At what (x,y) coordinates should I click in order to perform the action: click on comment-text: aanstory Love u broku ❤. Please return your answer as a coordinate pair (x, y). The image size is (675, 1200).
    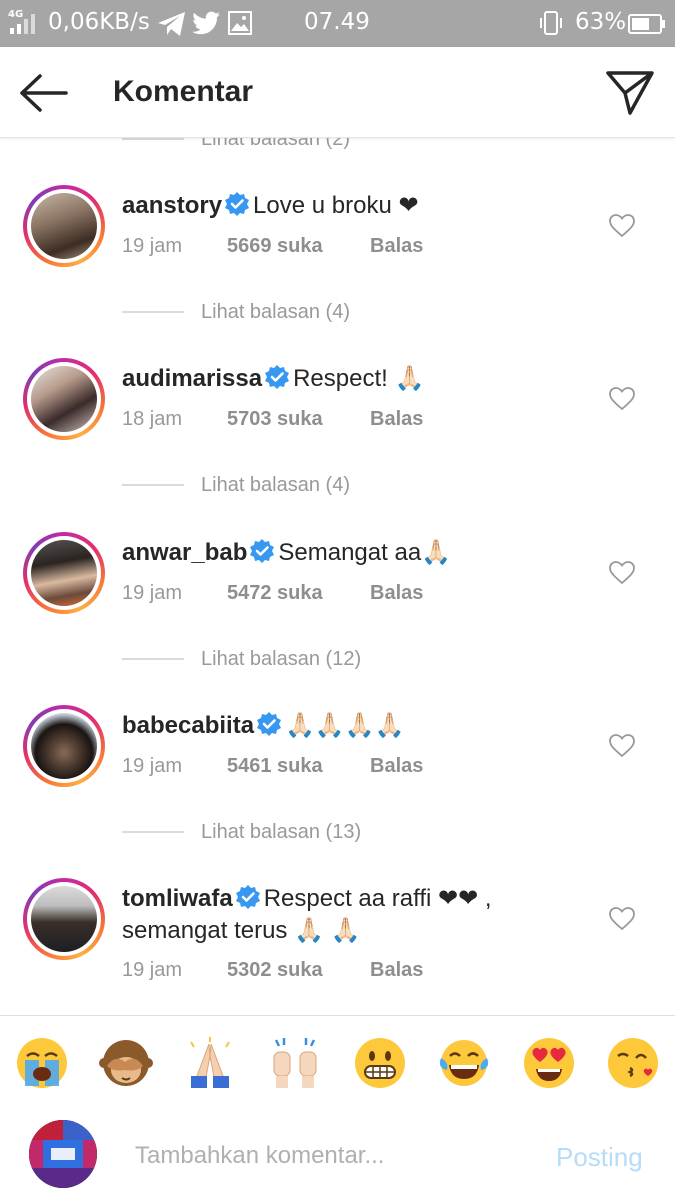
    Looking at the image, I should click on (357, 206).